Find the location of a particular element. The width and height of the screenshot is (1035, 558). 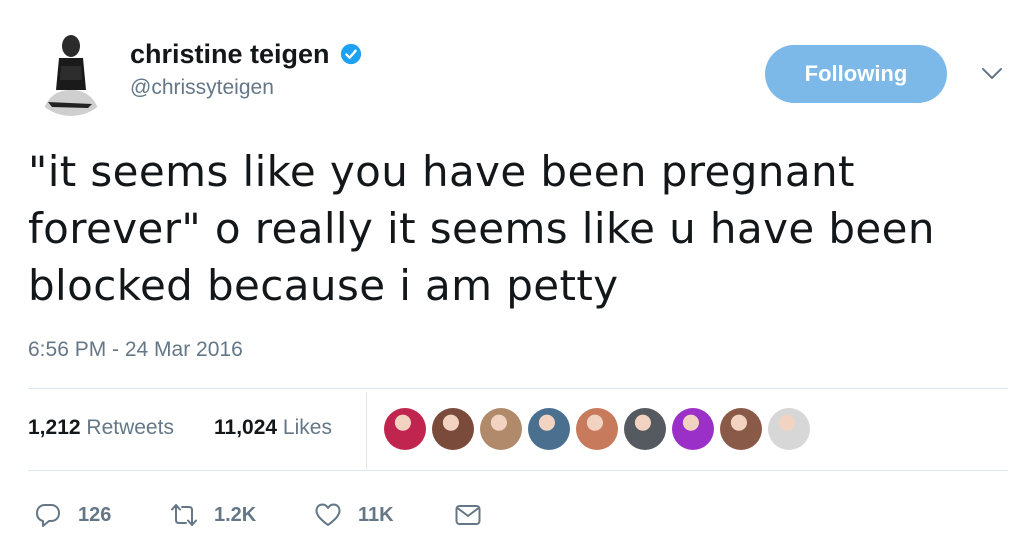

message-action is located at coordinates (468, 515).